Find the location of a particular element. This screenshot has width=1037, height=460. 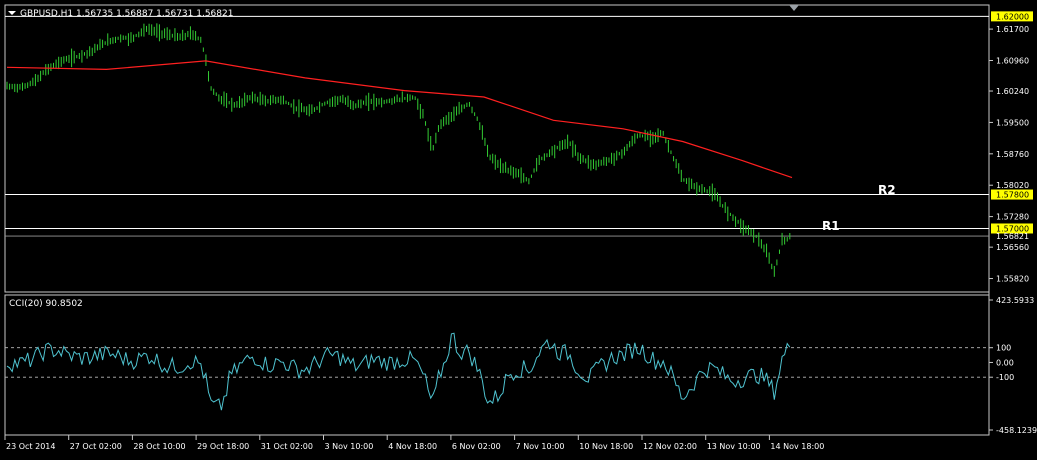

cci-tick-label: -100 is located at coordinates (1005, 377).